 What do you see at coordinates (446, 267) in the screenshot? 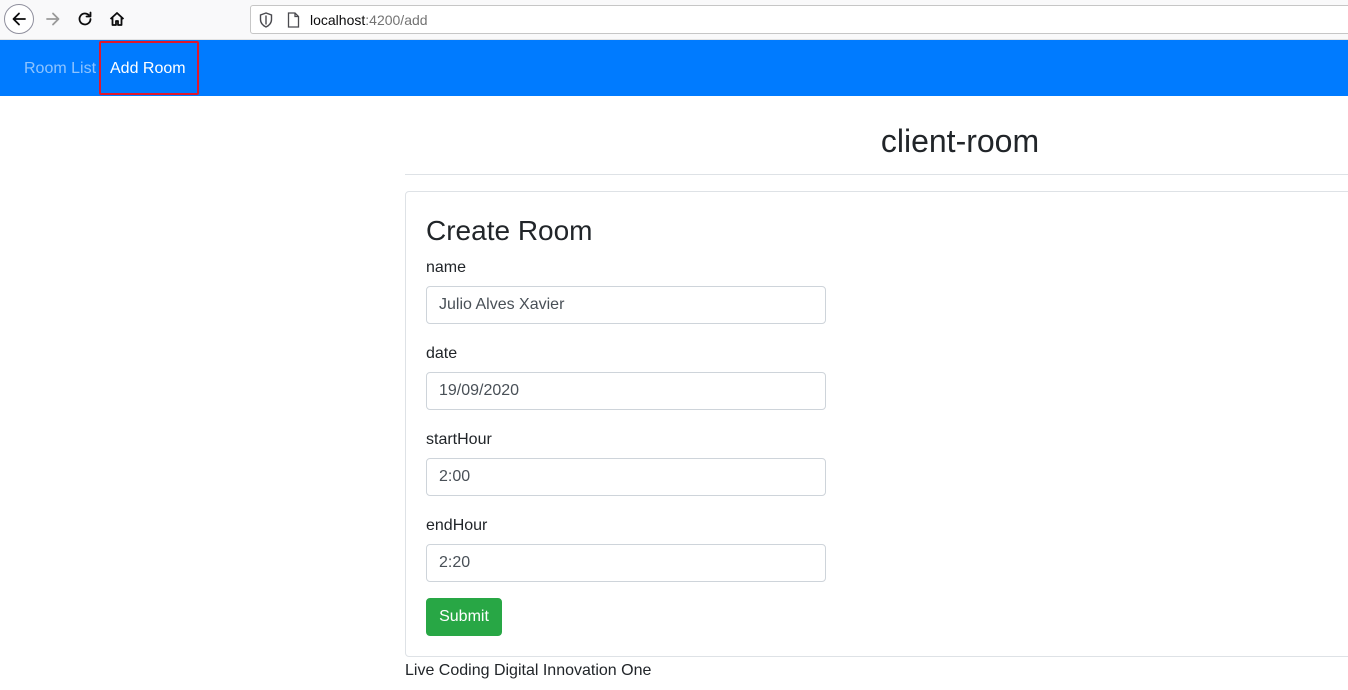
I see `name-label: name` at bounding box center [446, 267].